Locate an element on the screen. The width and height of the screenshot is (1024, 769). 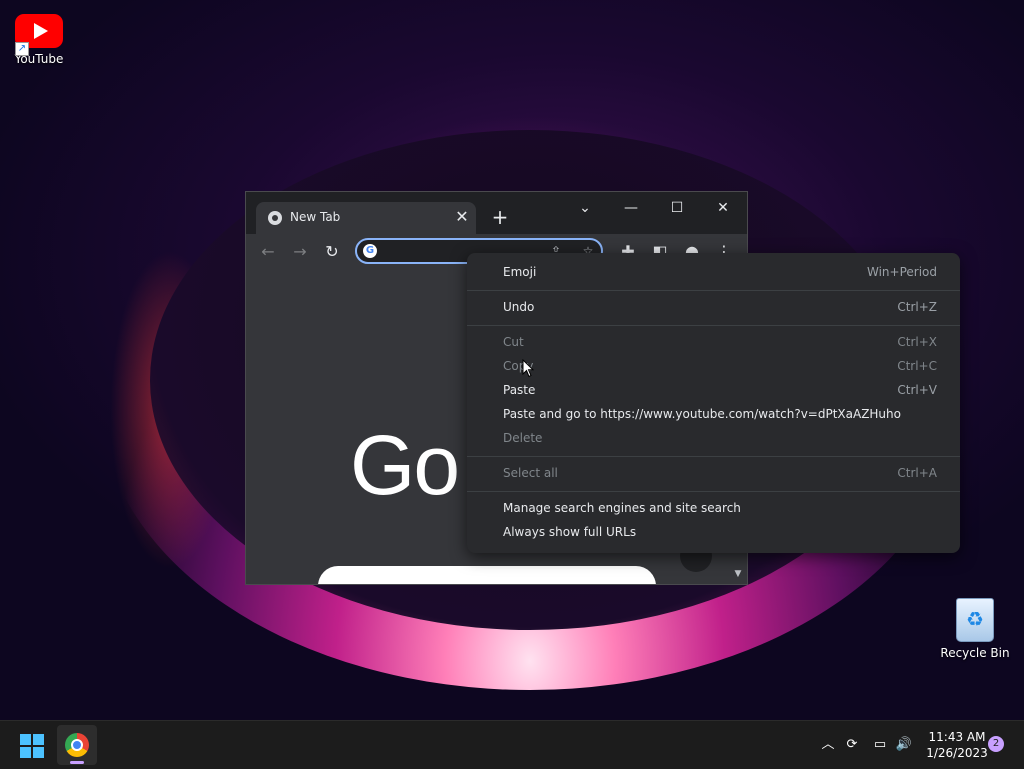
clock-date: 1/26/2023 is located at coordinates (957, 753).